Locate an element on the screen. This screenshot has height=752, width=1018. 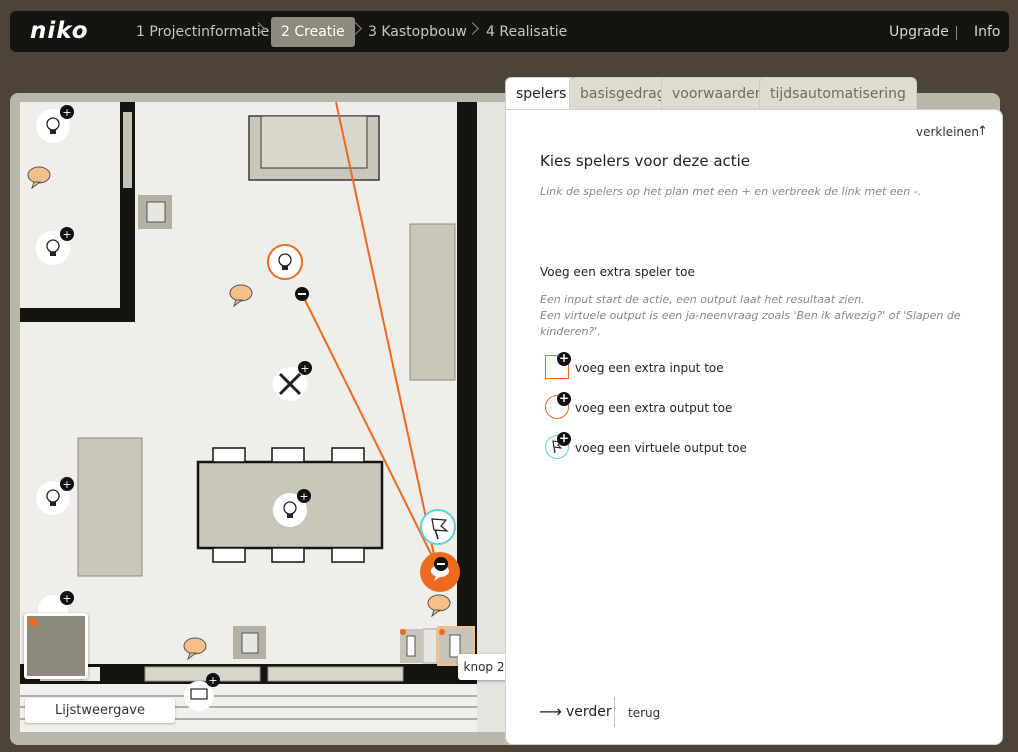
next-button: verder is located at coordinates (589, 712).